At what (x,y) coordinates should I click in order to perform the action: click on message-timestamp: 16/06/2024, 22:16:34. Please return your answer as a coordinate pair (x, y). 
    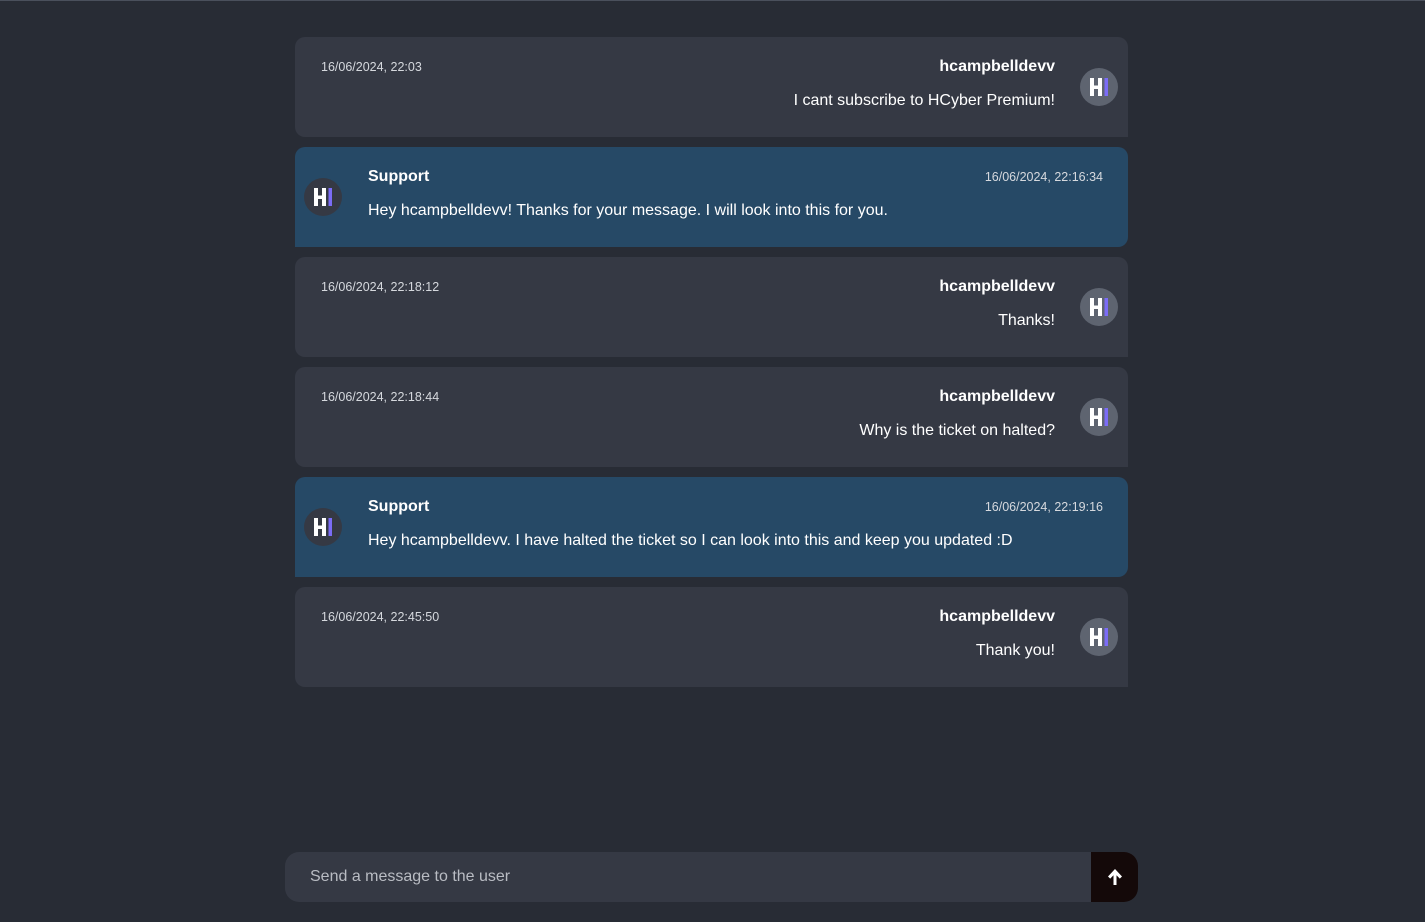
    Looking at the image, I should click on (1043, 177).